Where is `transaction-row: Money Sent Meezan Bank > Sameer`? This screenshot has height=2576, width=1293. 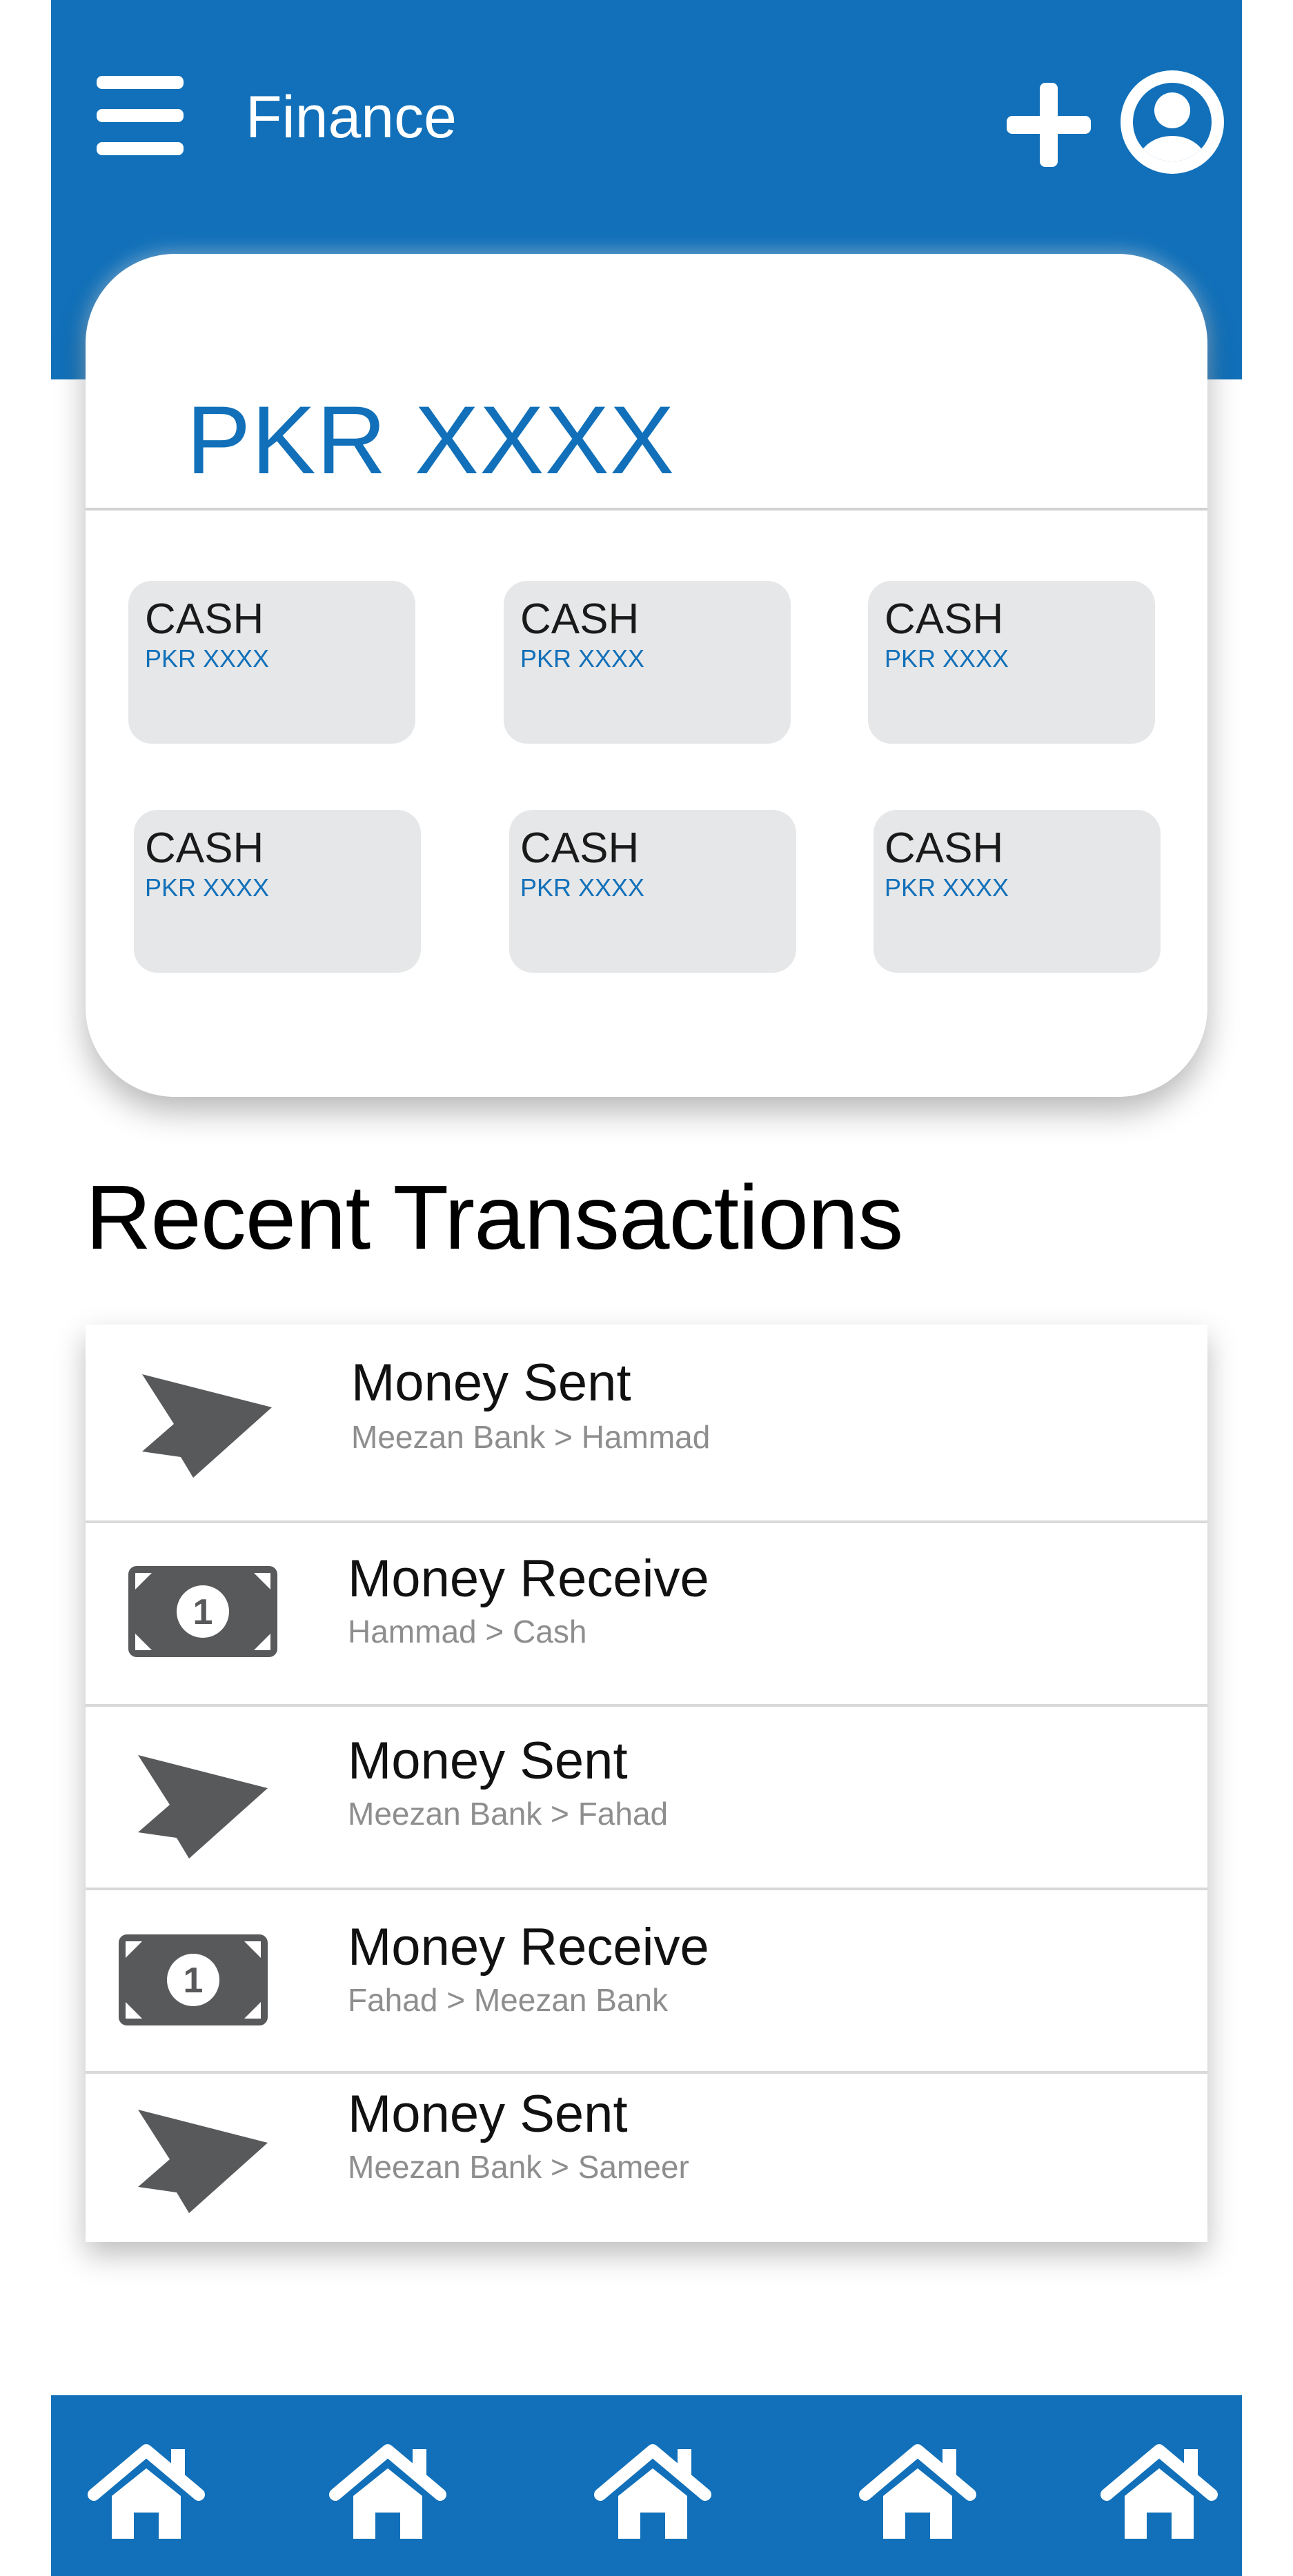
transaction-row: Money Sent Meezan Bank > Sameer is located at coordinates (646, 2158).